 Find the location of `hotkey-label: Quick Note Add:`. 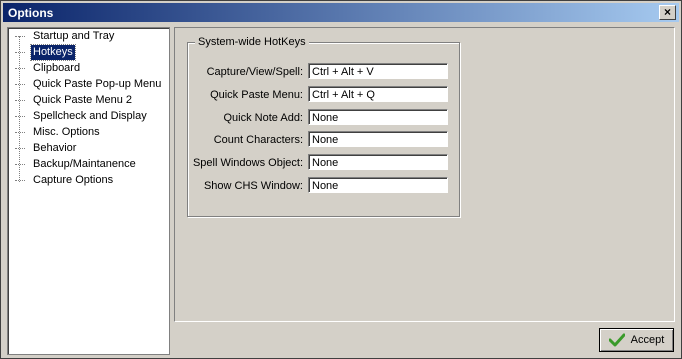

hotkey-label: Quick Note Add: is located at coordinates (263, 118).